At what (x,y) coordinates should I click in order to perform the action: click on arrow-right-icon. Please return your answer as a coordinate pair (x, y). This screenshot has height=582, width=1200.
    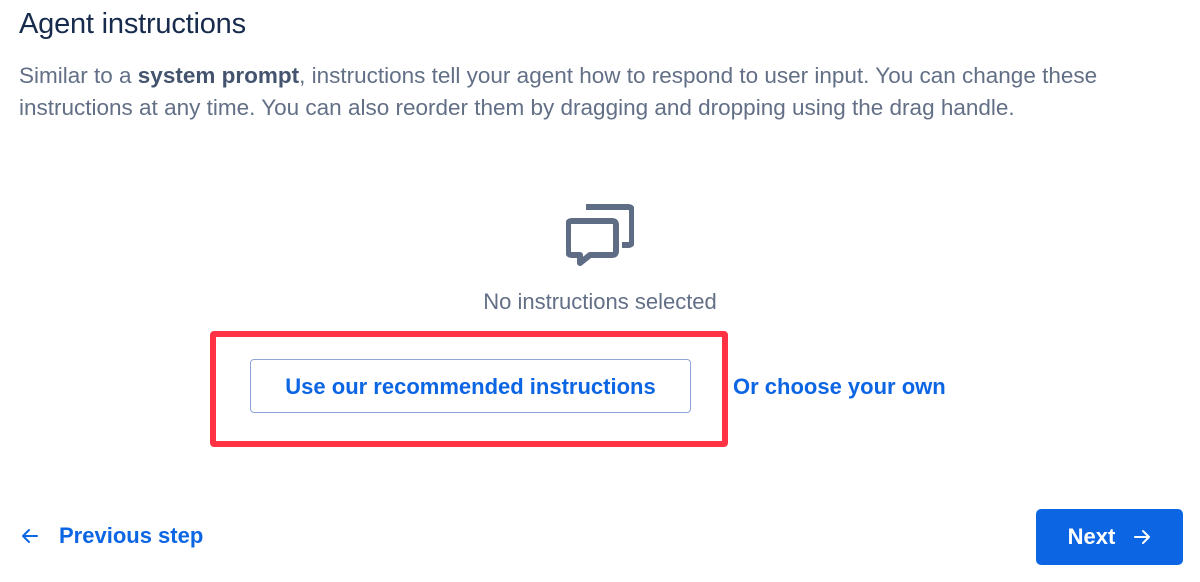
    Looking at the image, I should click on (1142, 537).